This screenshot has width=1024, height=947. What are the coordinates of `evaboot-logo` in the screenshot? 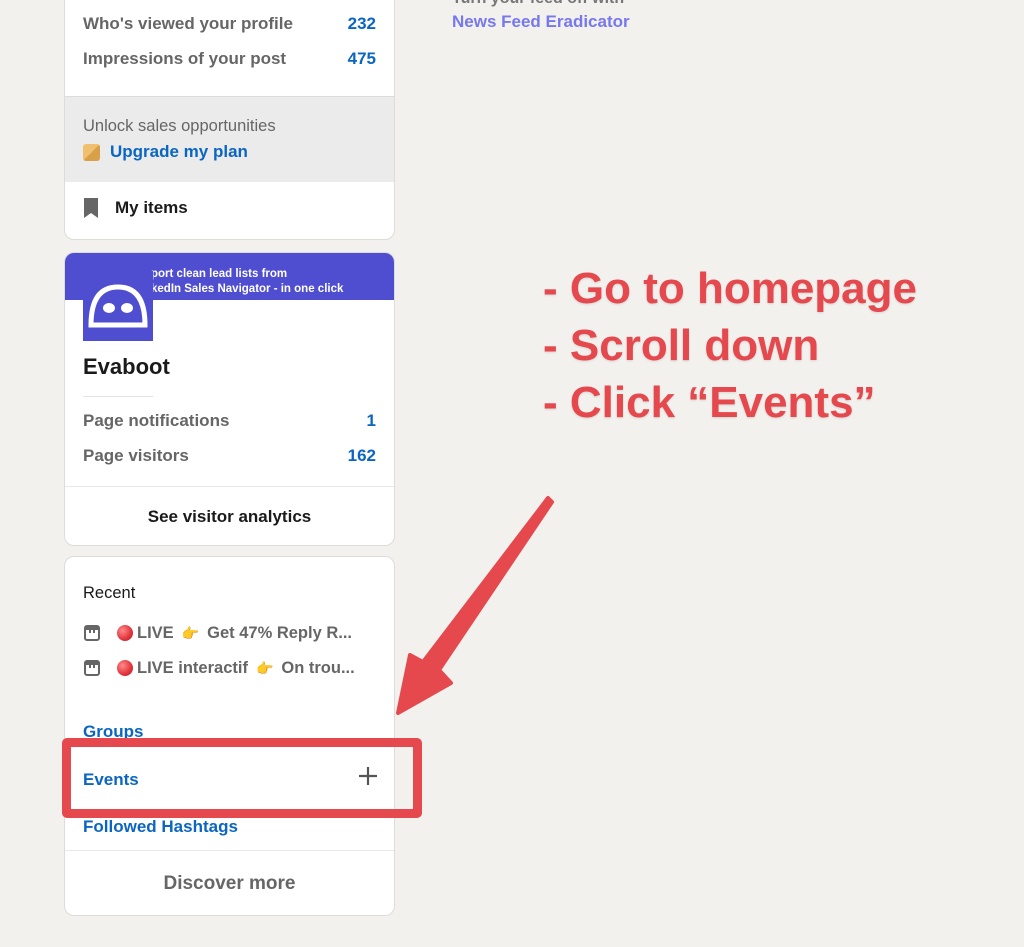 It's located at (118, 306).